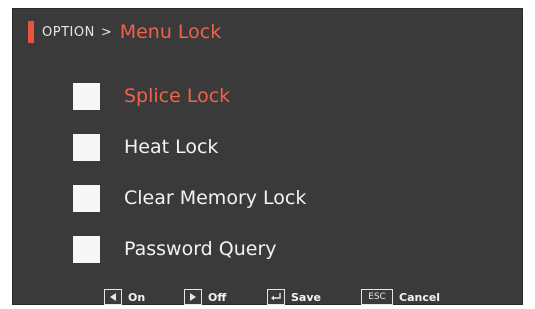 The height and width of the screenshot is (309, 535). I want to click on hint-off: Off, so click(205, 297).